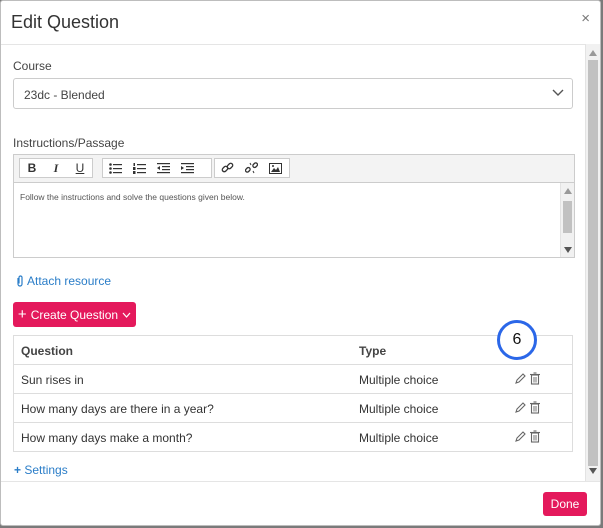  I want to click on bulleted-list-icon, so click(115, 168).